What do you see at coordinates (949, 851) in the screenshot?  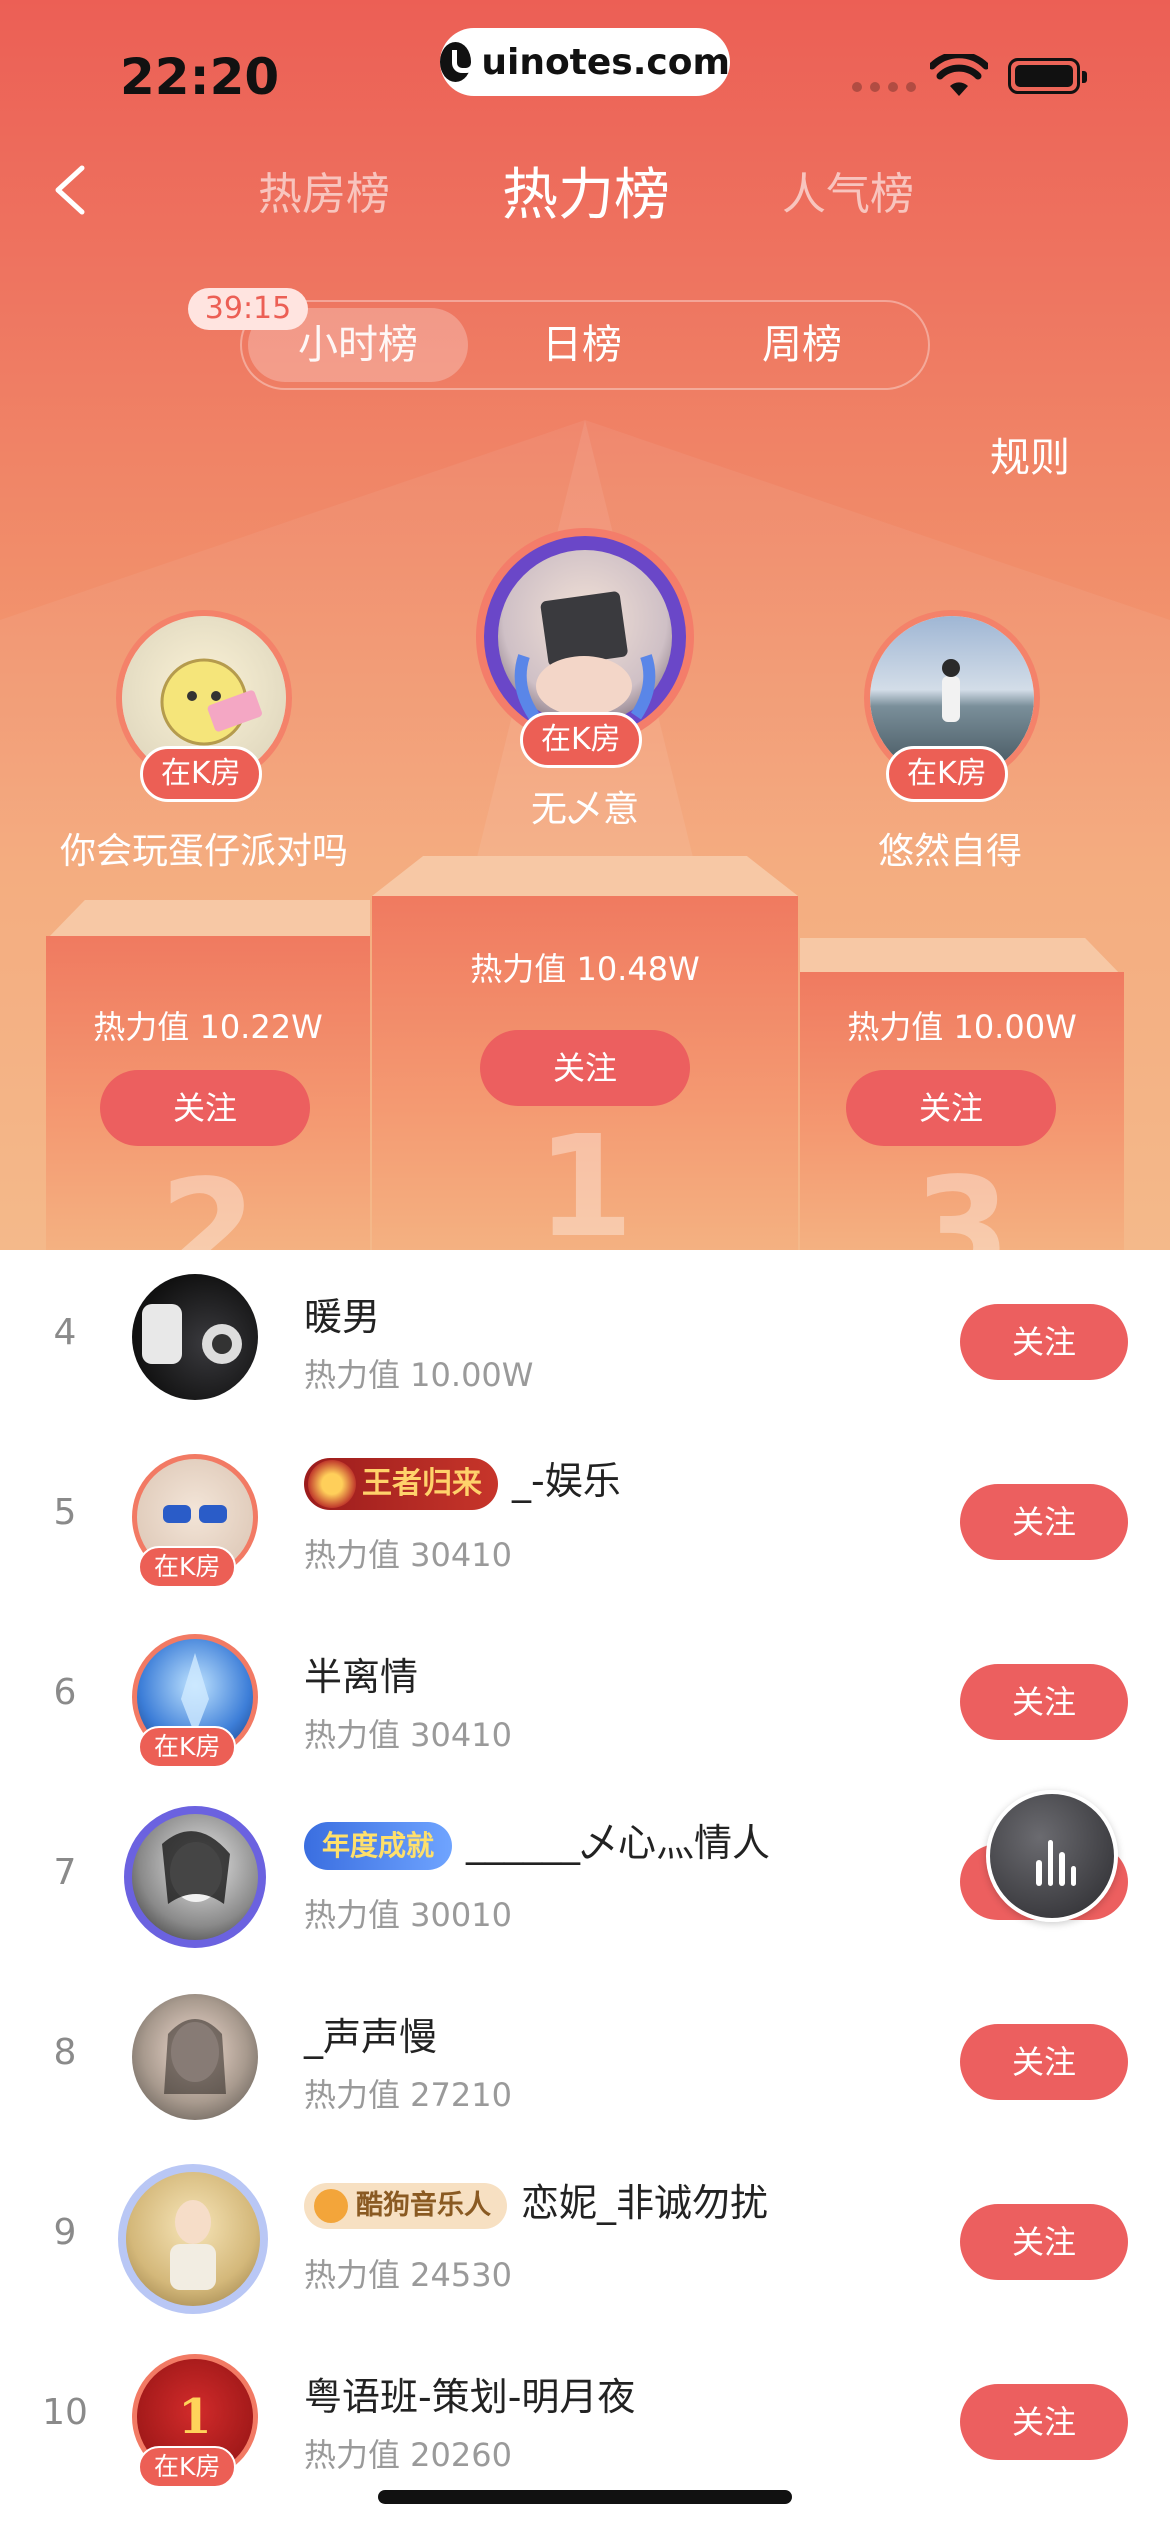 I see `podium-third-name: 悠然自得` at bounding box center [949, 851].